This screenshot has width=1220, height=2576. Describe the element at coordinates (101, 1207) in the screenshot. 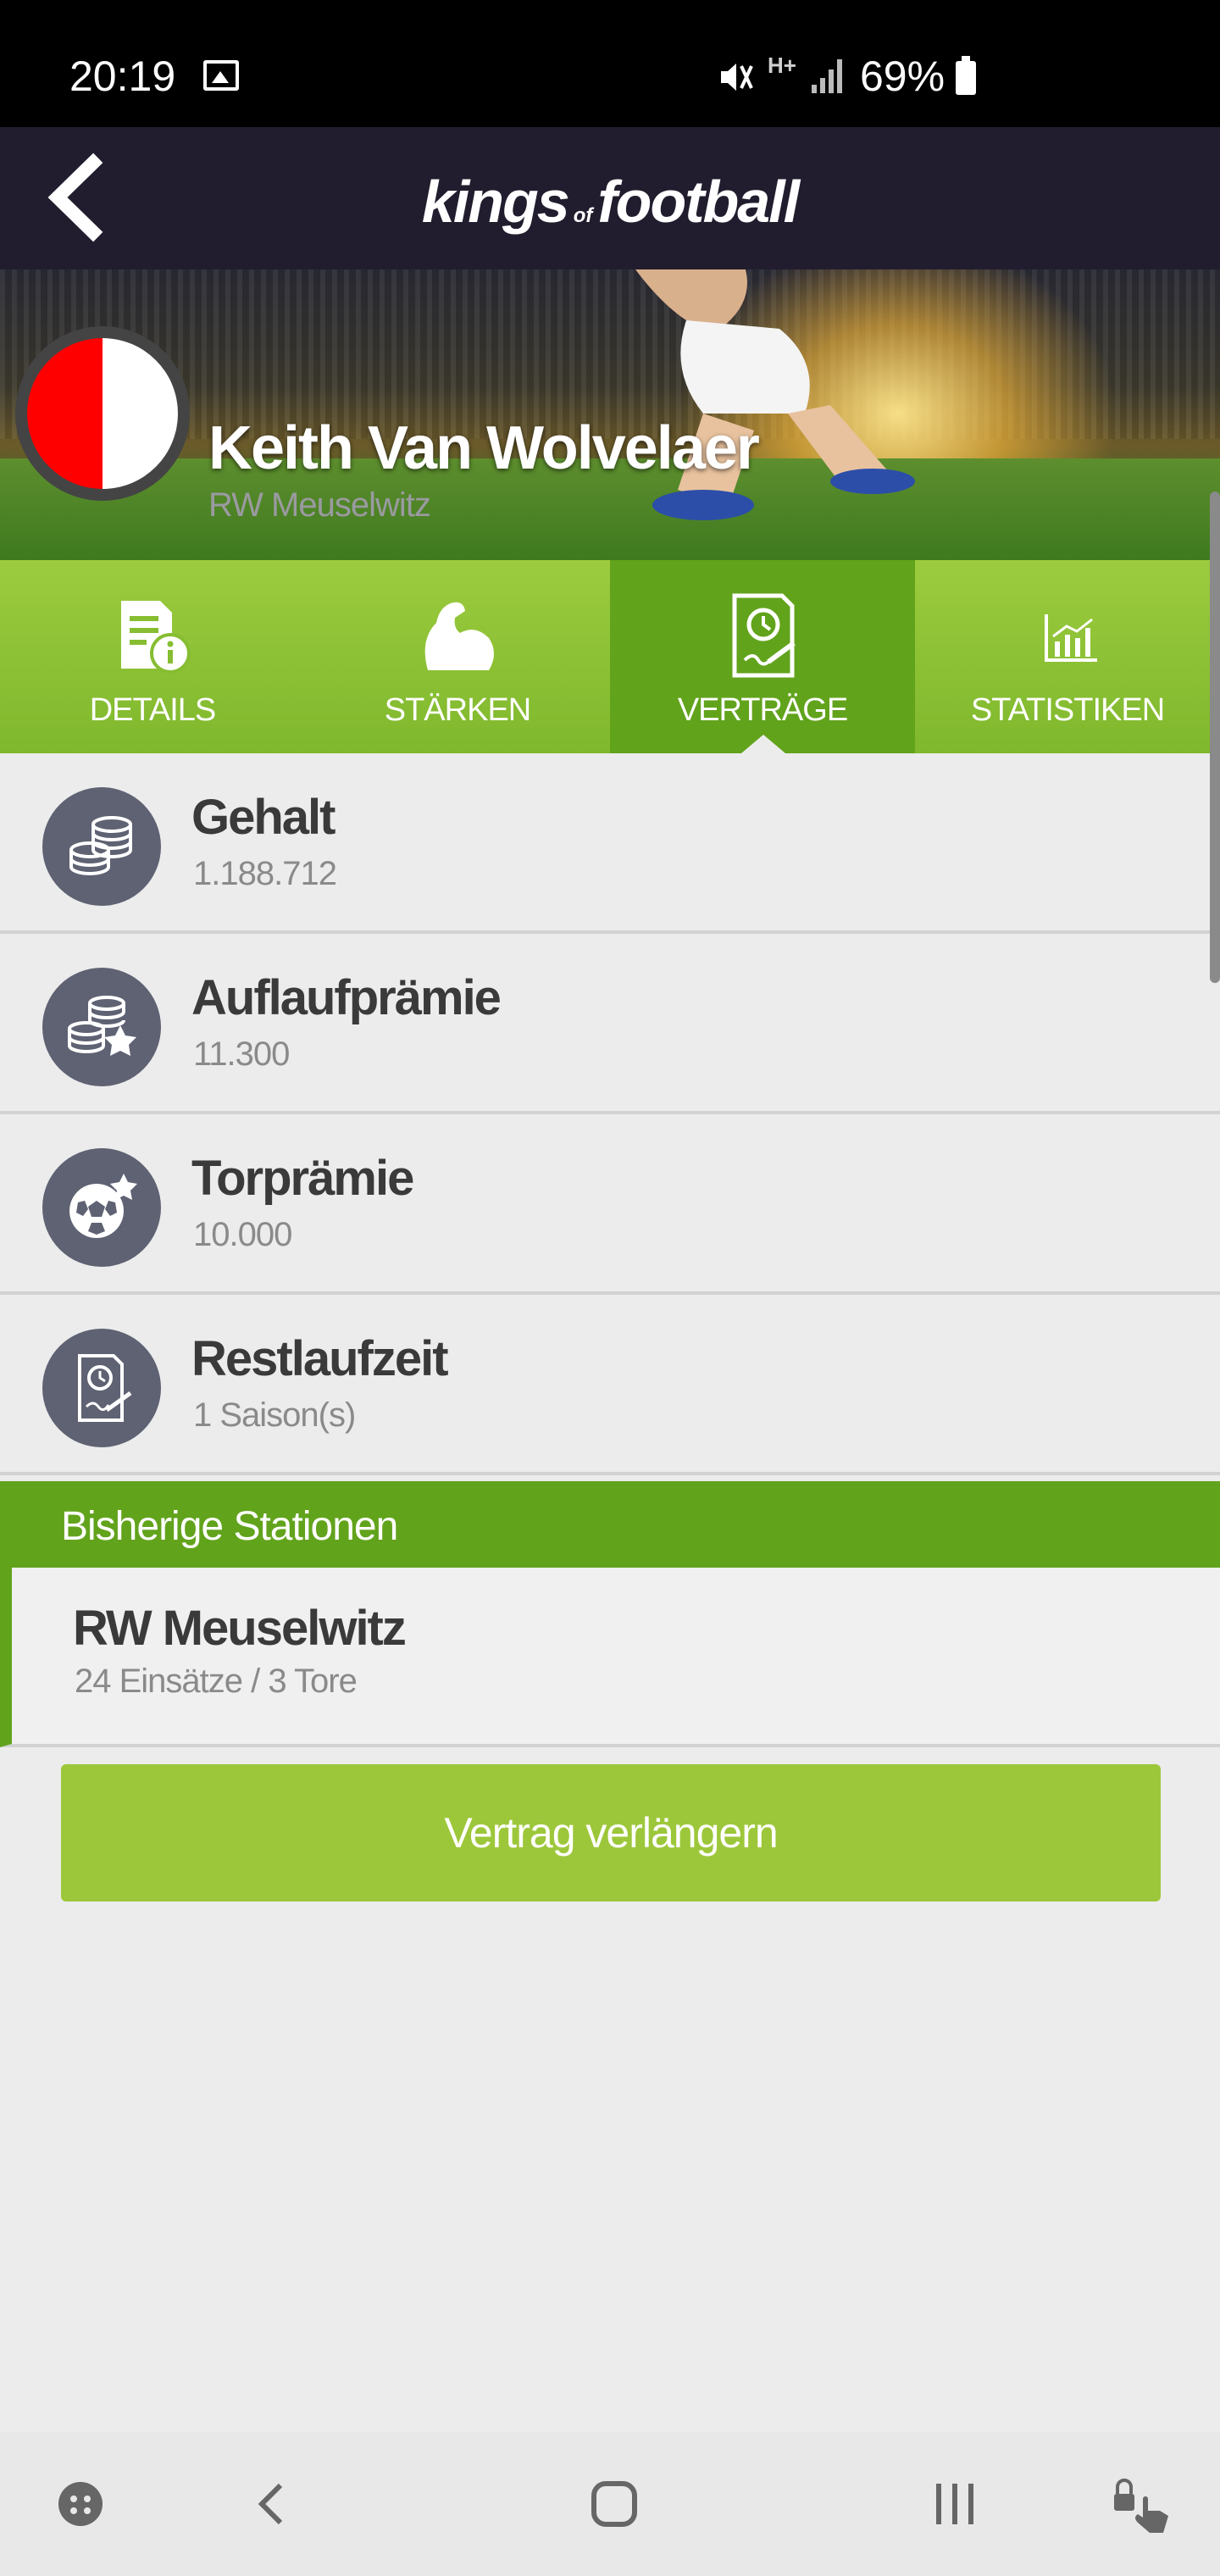

I see `ball-star-icon` at that location.